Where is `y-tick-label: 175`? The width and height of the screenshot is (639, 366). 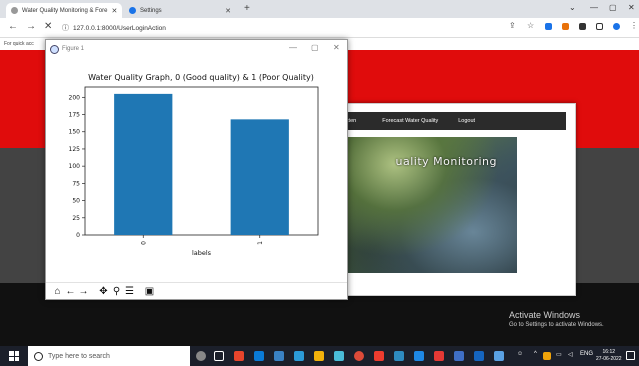
y-tick-label: 175 is located at coordinates (75, 115).